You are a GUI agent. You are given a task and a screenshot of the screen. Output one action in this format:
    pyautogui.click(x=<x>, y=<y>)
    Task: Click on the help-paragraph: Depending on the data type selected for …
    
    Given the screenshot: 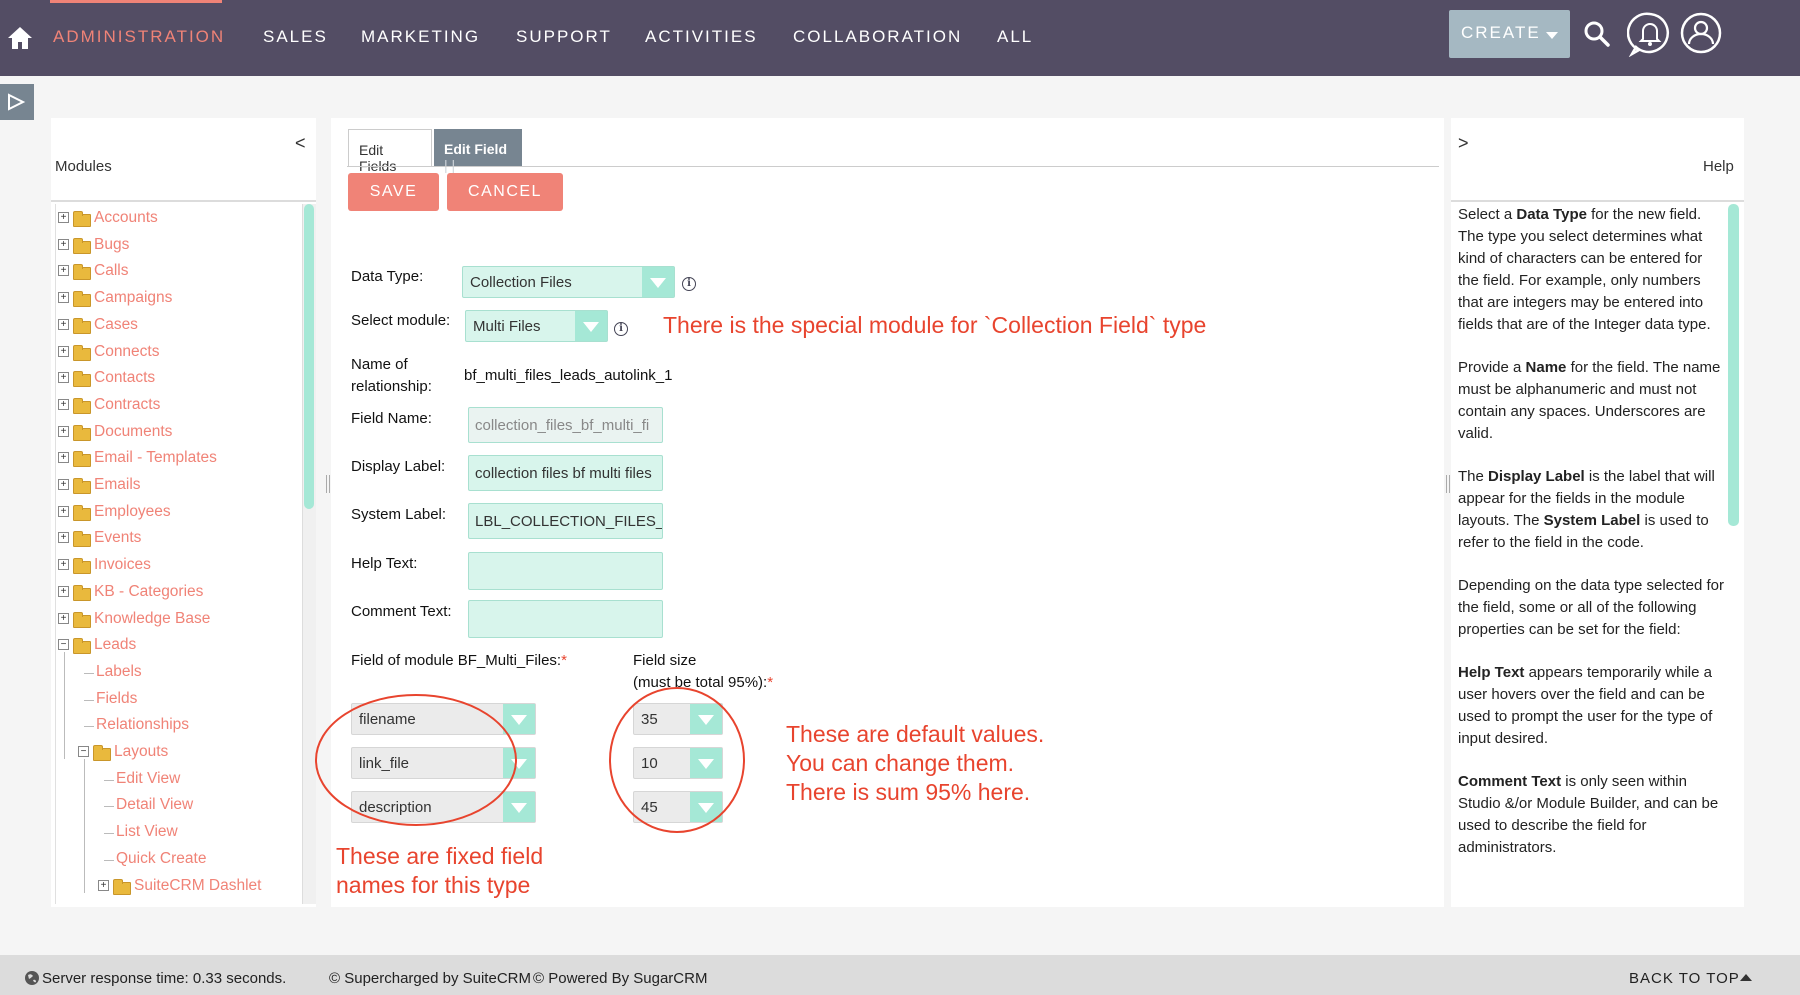 What is the action you would take?
    pyautogui.click(x=1591, y=607)
    